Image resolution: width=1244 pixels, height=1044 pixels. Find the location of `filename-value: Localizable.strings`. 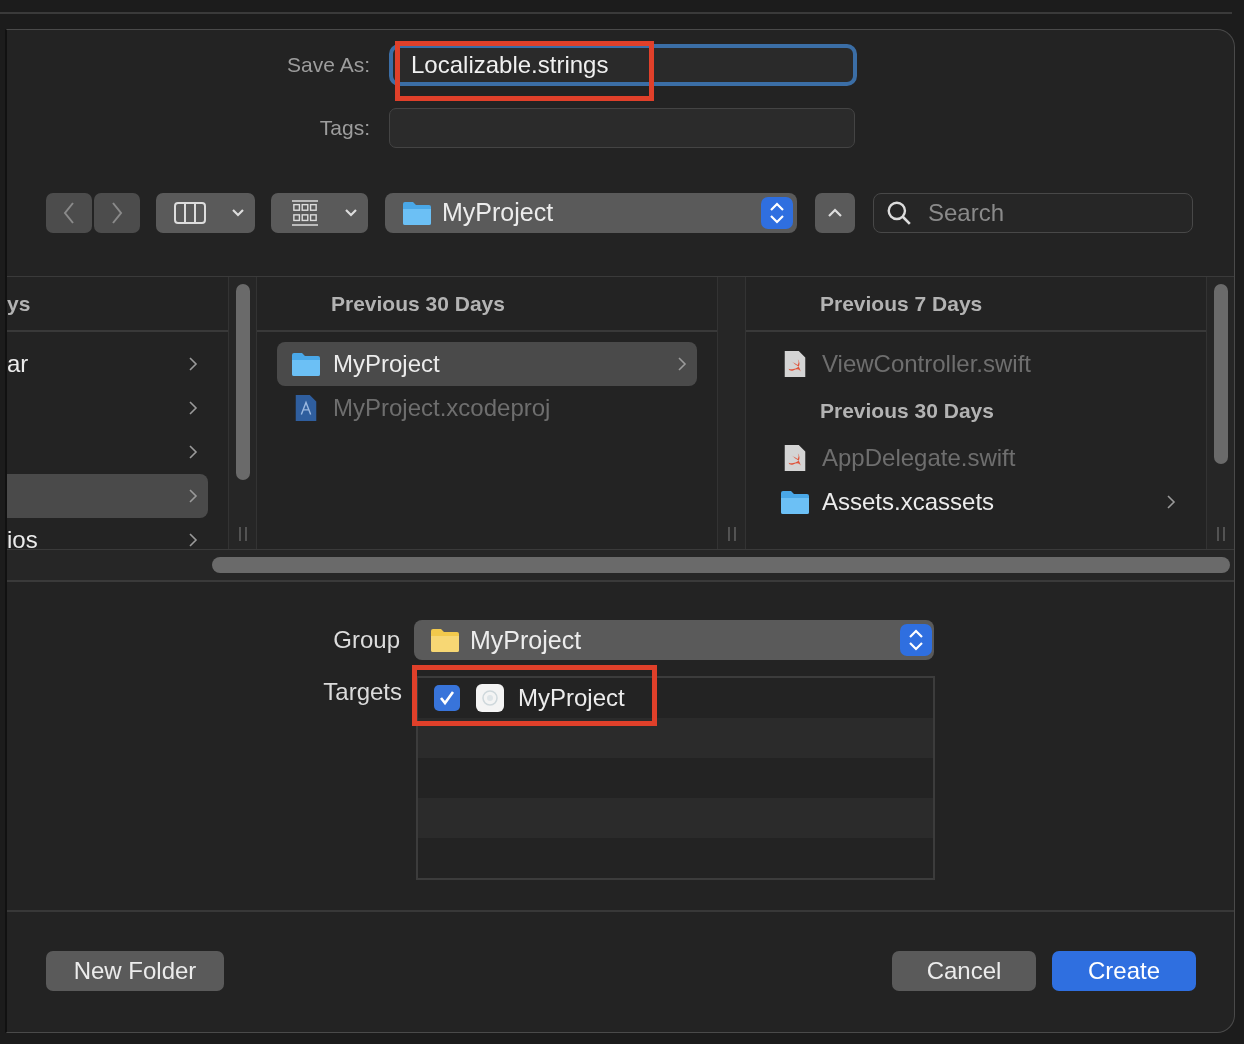

filename-value: Localizable.strings is located at coordinates (510, 65).